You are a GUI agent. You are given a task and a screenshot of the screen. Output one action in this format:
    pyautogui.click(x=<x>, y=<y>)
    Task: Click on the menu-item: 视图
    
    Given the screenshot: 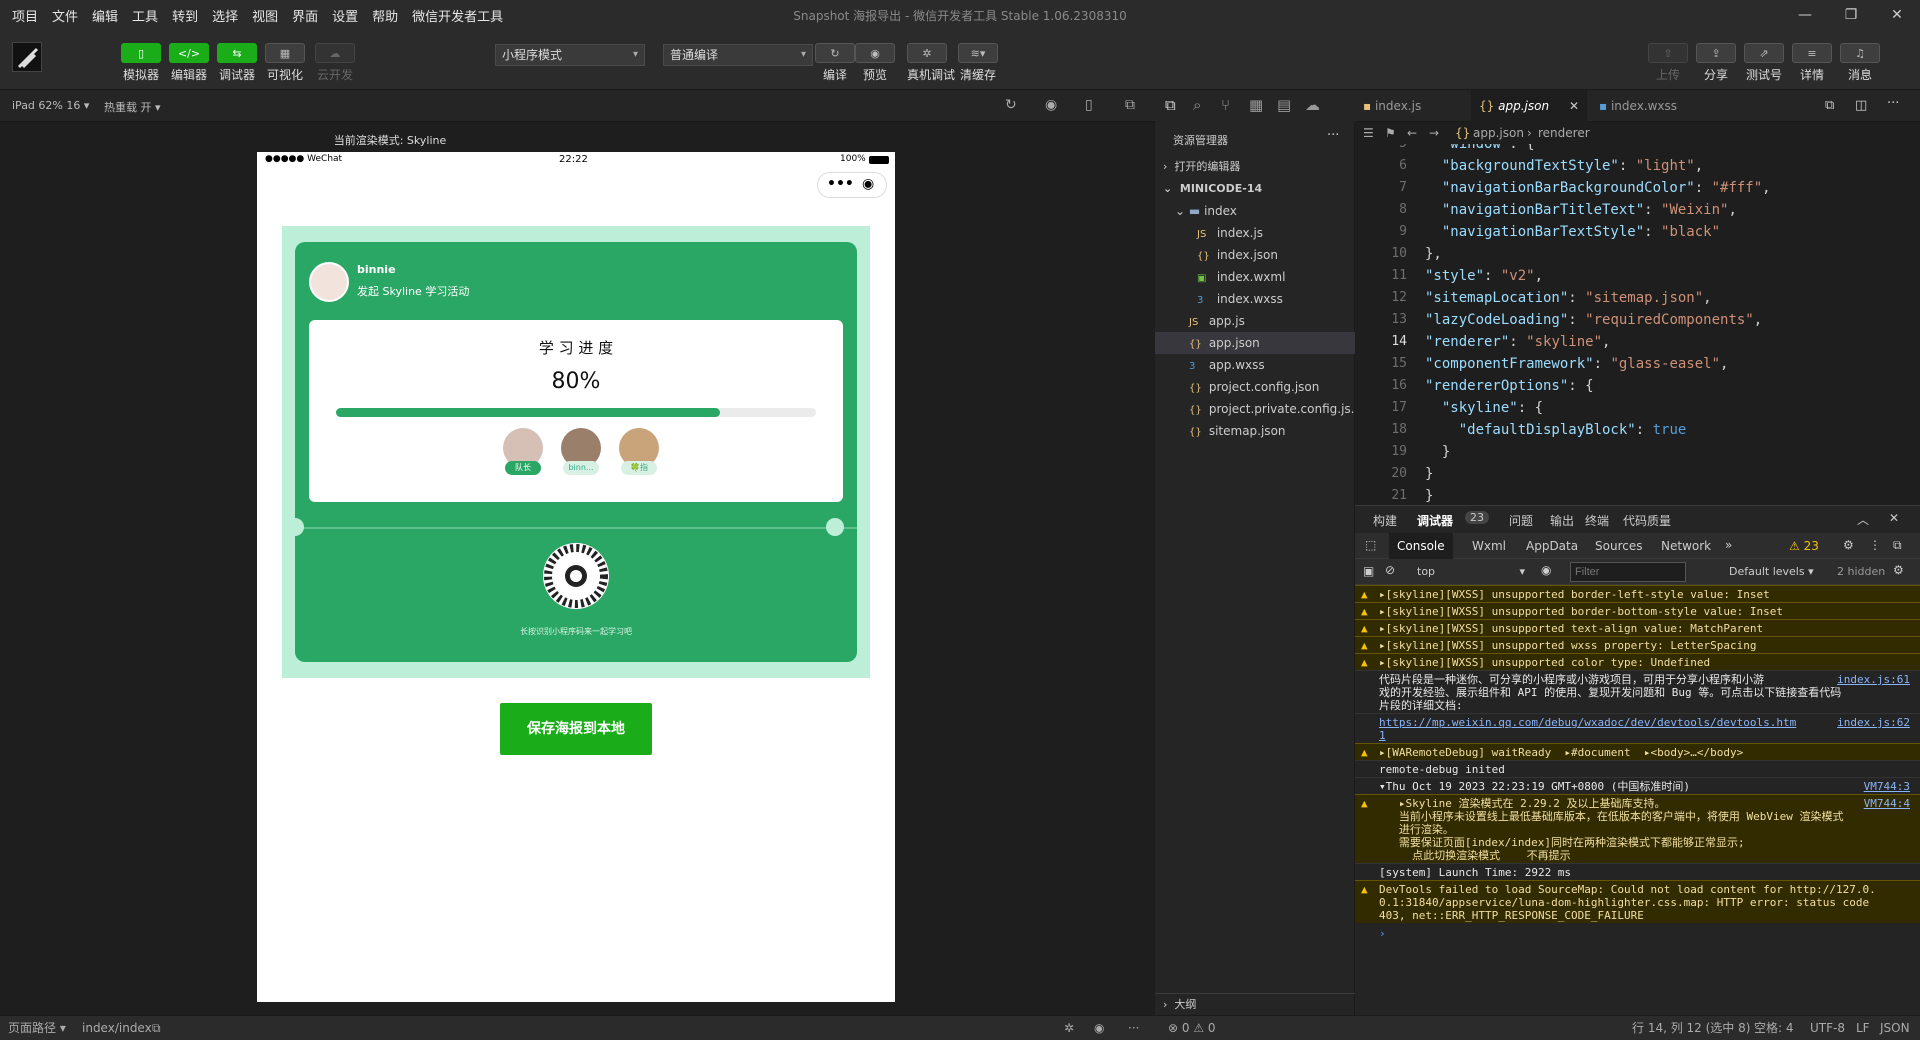 What is the action you would take?
    pyautogui.click(x=265, y=15)
    